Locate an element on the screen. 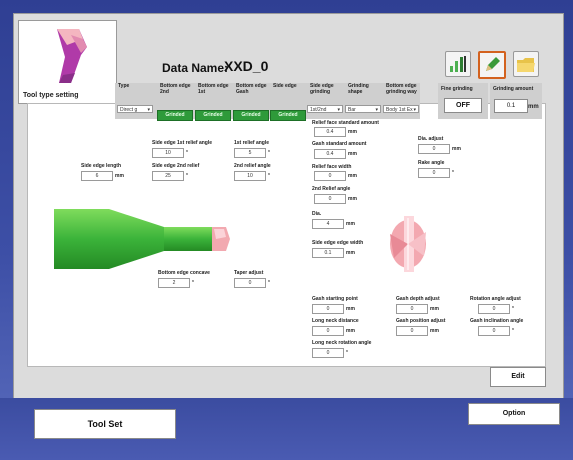 This screenshot has height=460, width=573. long-neck-rotation-unit: ° is located at coordinates (347, 353).